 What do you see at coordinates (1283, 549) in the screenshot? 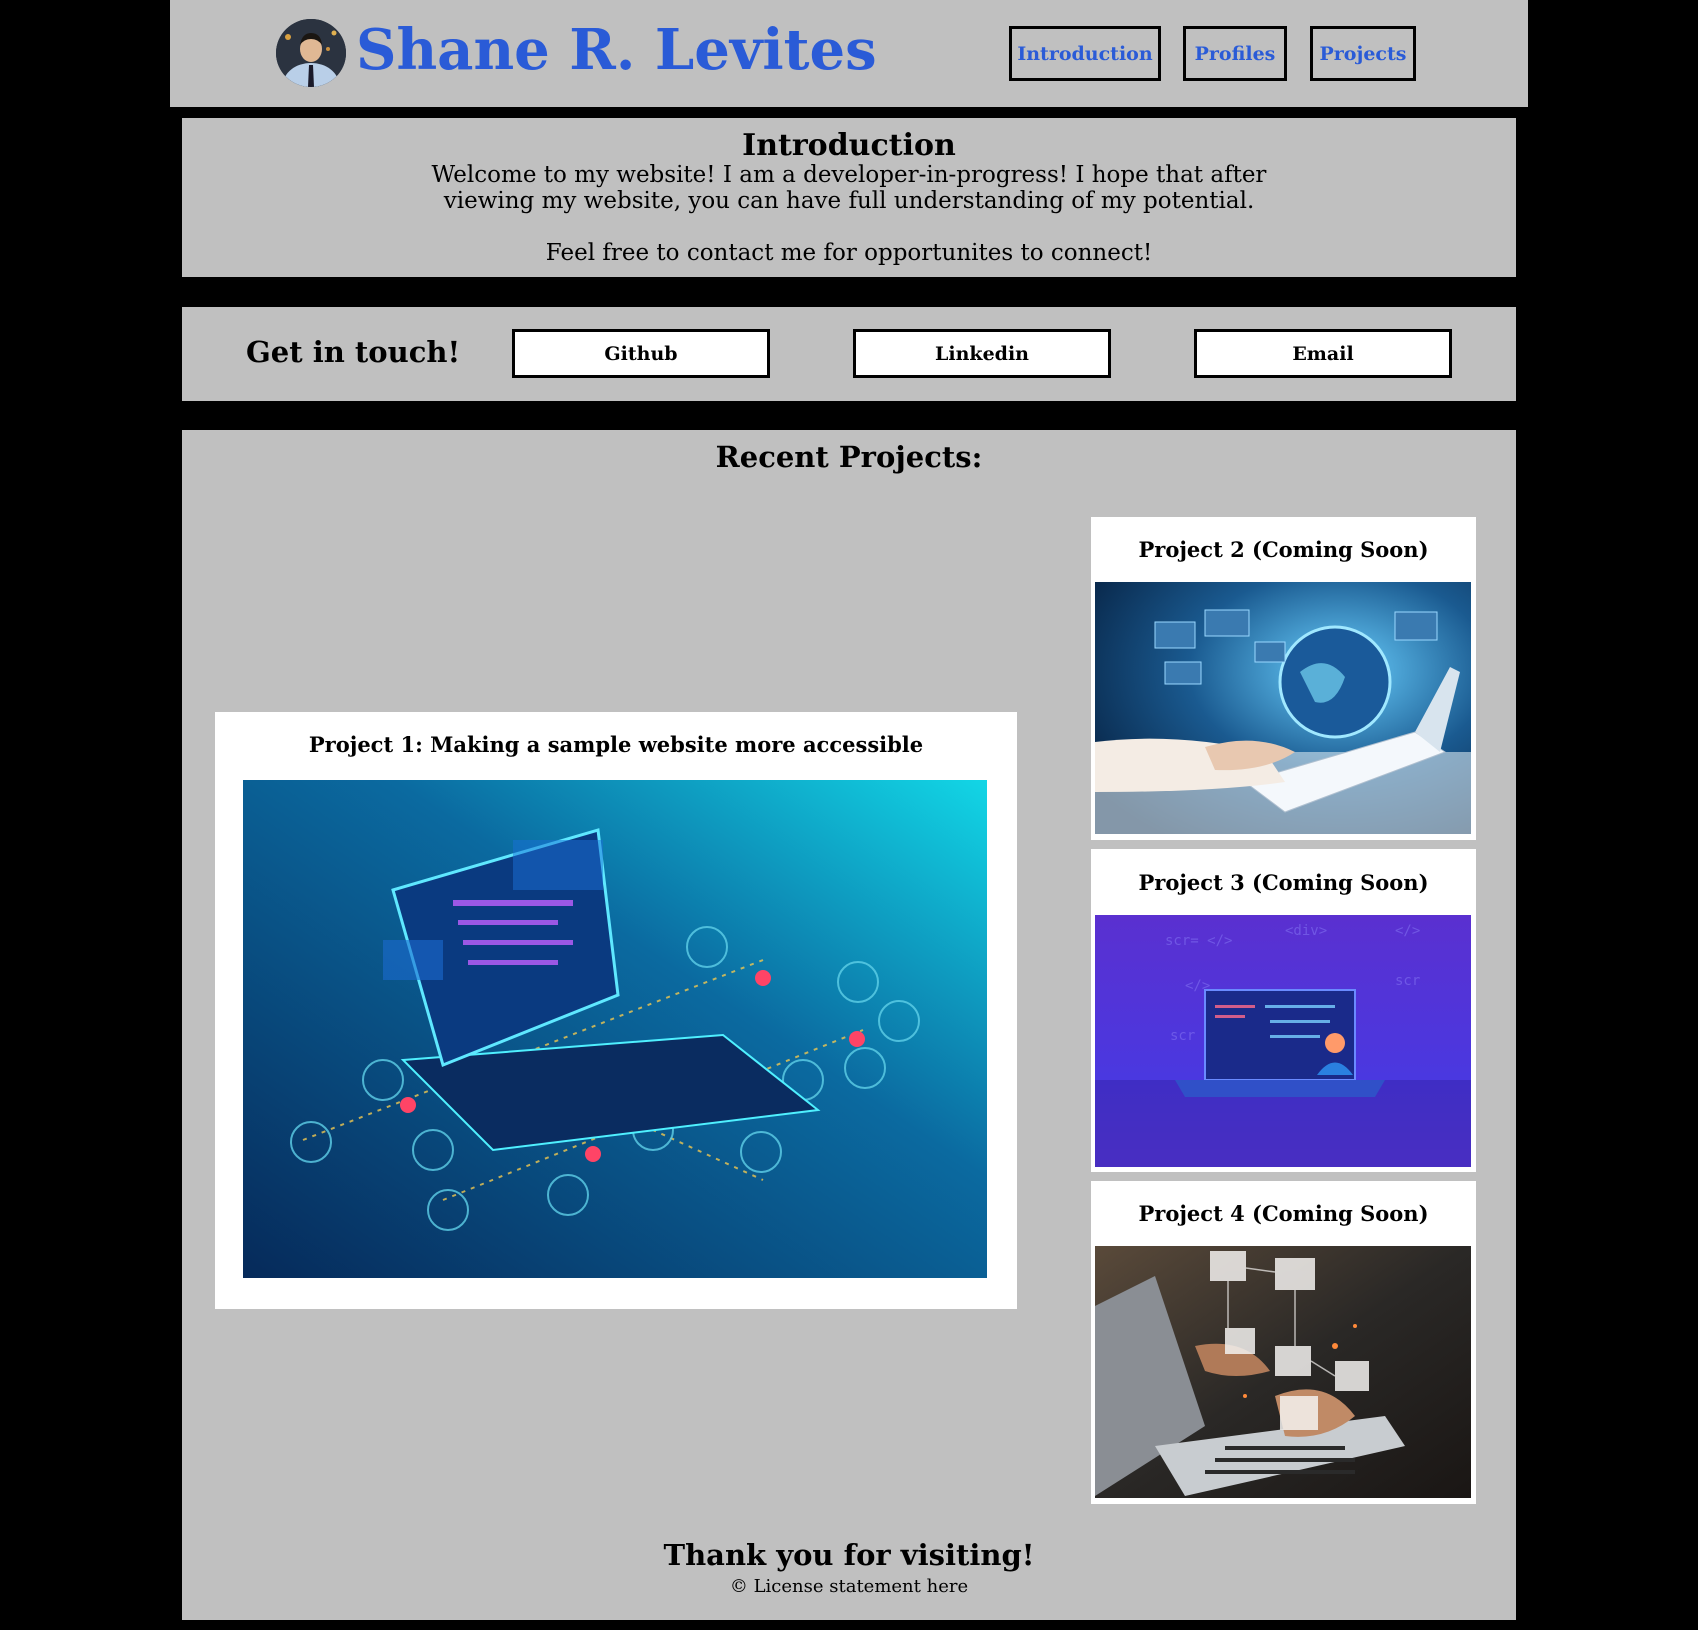
I see `project-2-title: Project 2 (Coming Soon)` at bounding box center [1283, 549].